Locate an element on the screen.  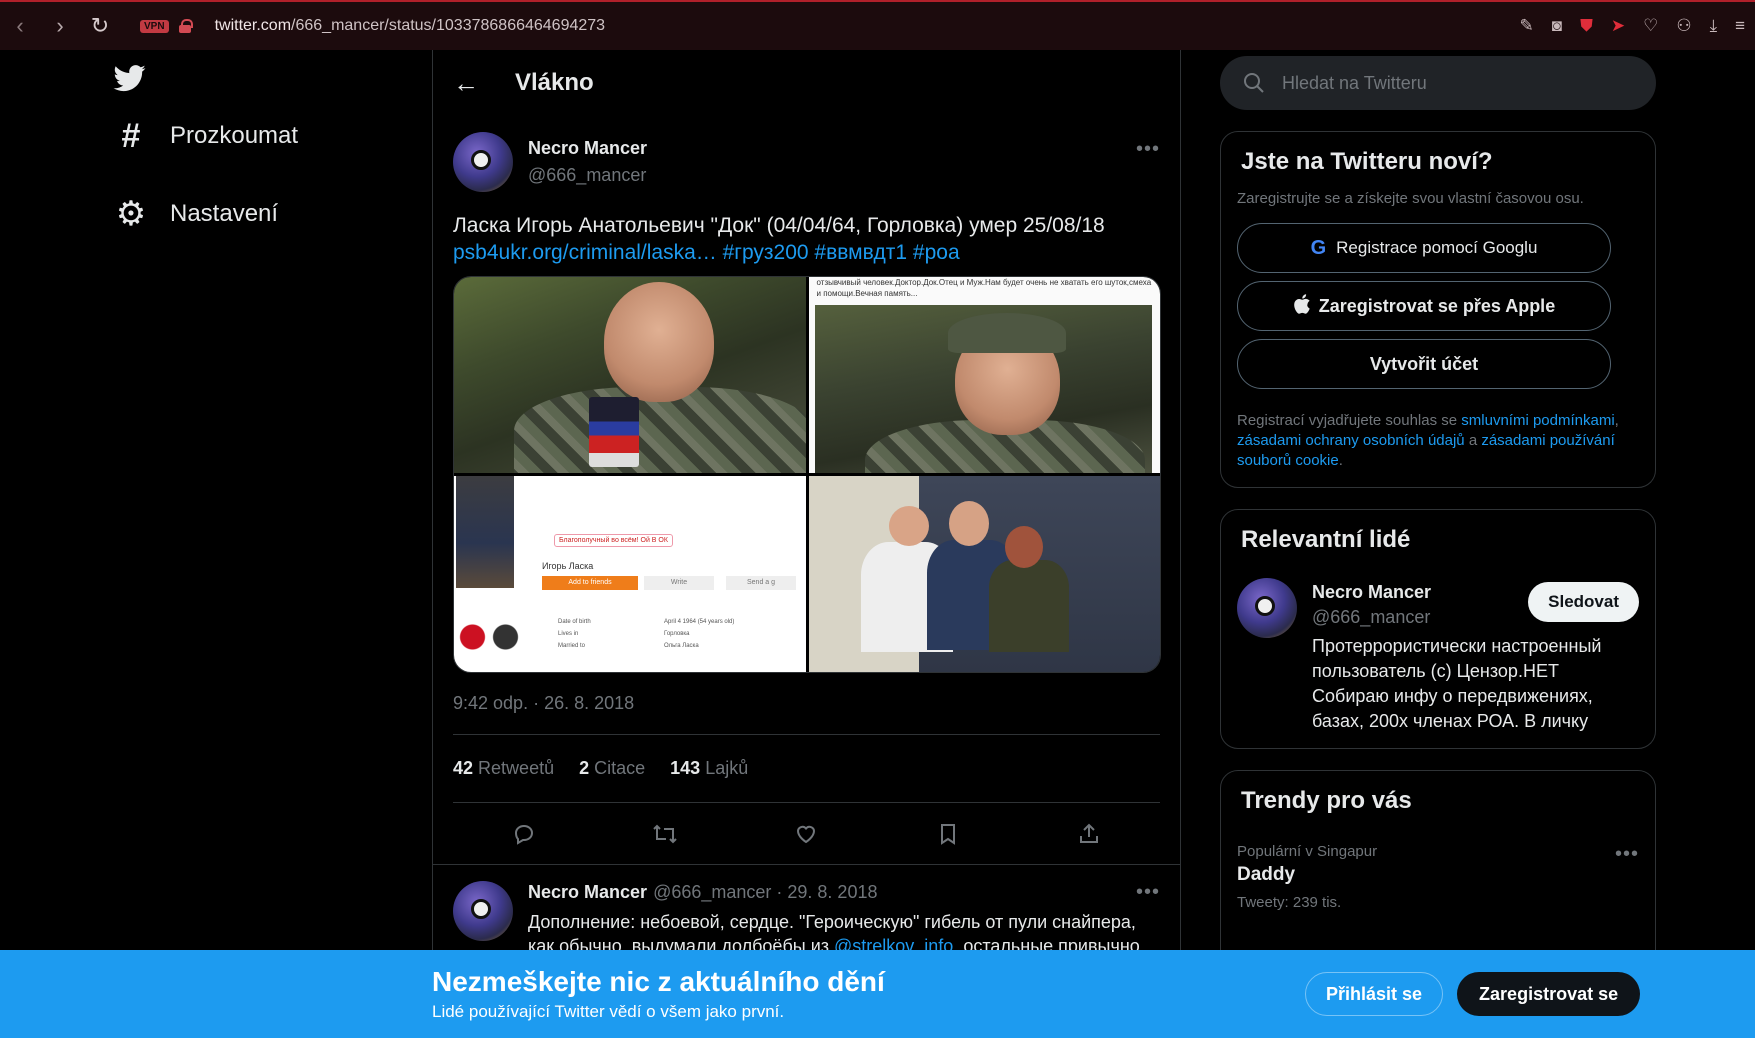
author-handle: @666_mancer is located at coordinates (587, 175).